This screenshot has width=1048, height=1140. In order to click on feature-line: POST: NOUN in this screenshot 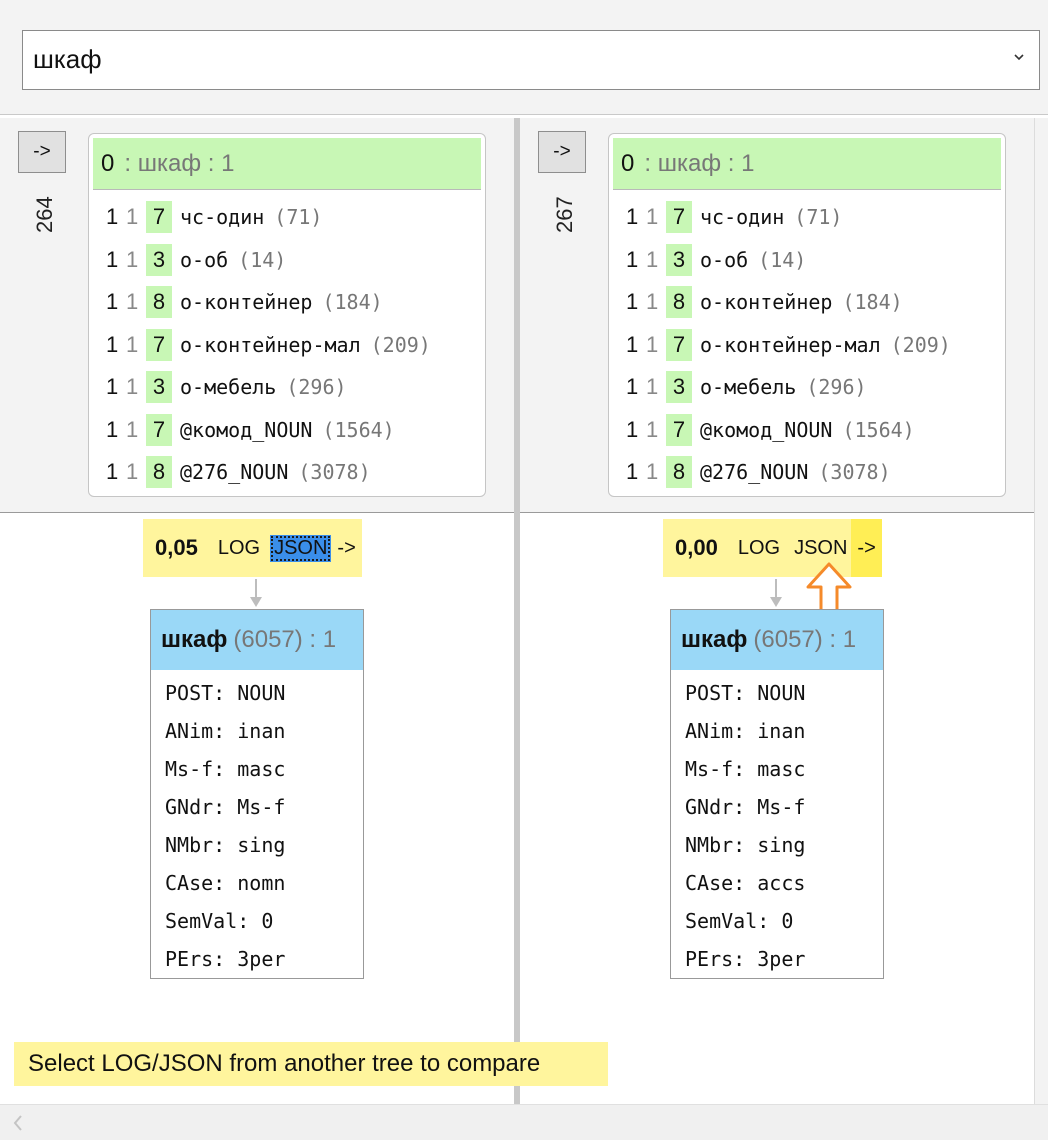, I will do `click(745, 693)`.